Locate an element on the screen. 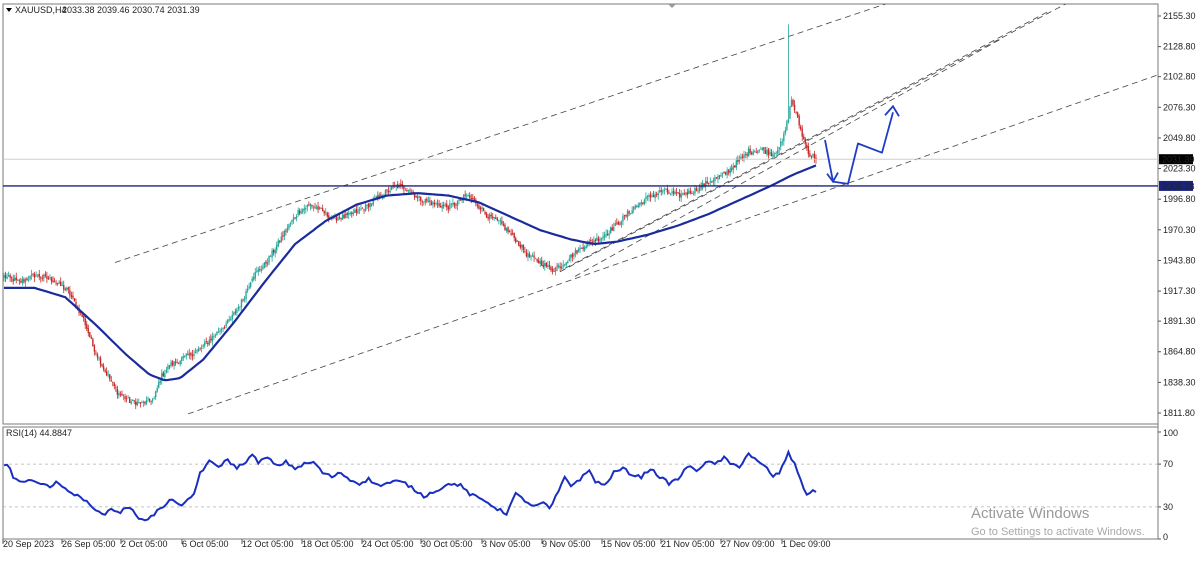 The image size is (1200, 561). time-tick-label: 20 Sep 2023 is located at coordinates (28, 544).